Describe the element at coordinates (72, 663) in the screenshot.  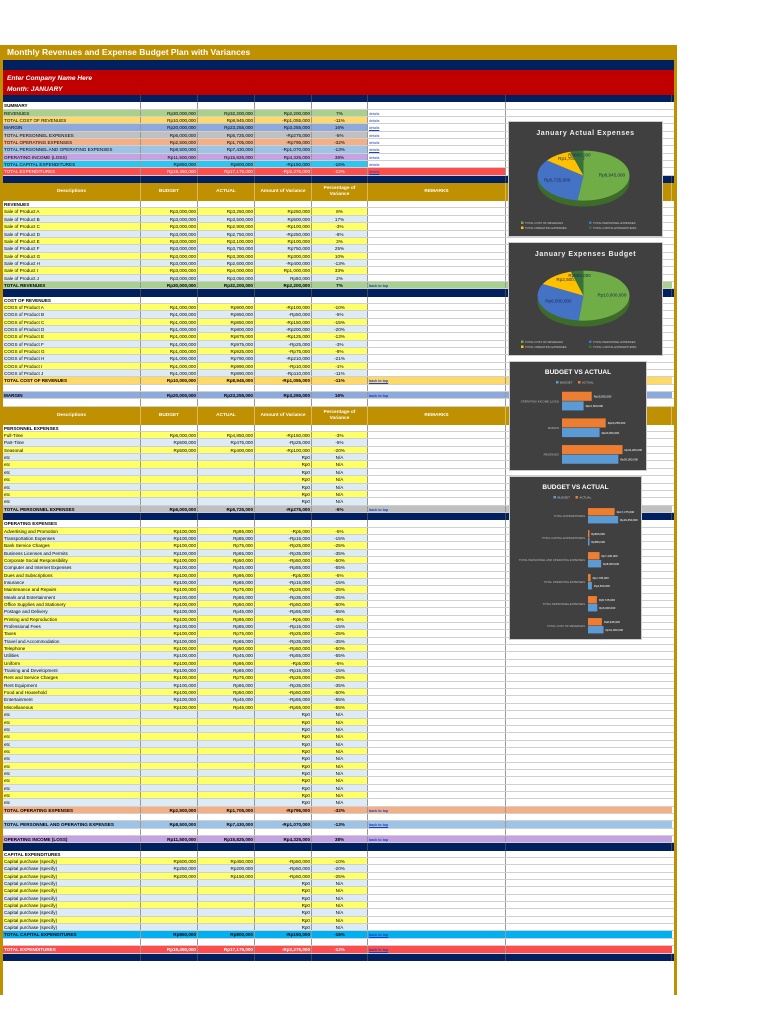
I see `description-cell: Uniform` at that location.